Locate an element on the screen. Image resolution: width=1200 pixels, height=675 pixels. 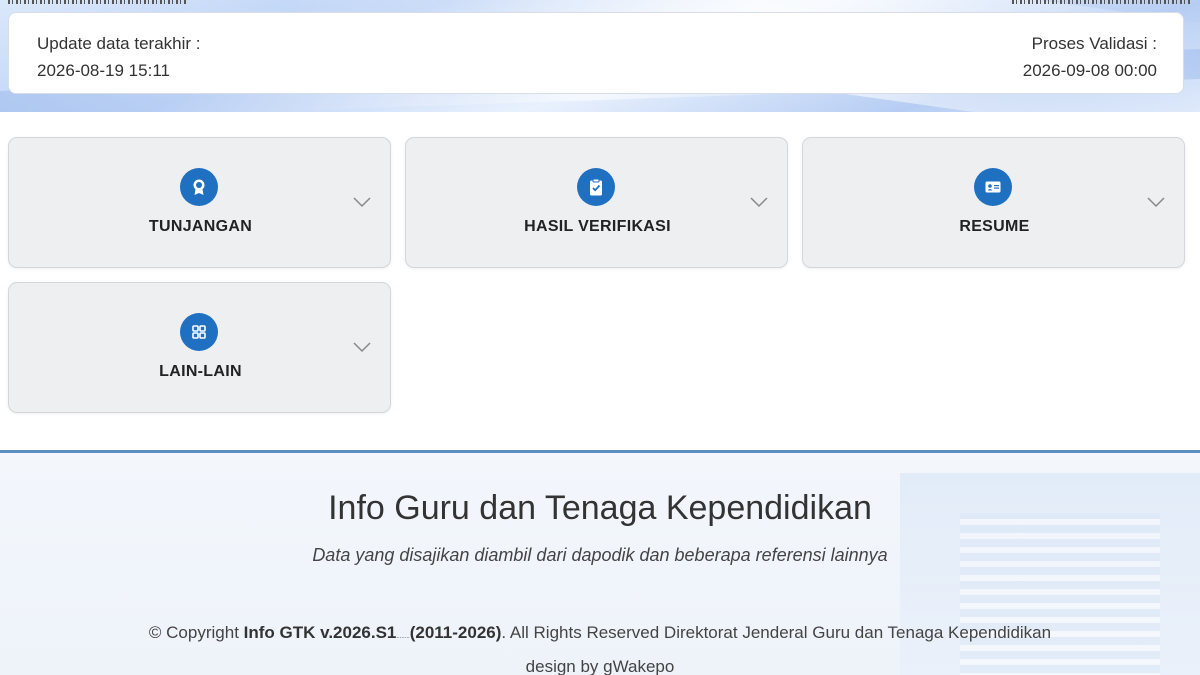
app-version: Info GTK v.2026.S1 is located at coordinates (320, 632).